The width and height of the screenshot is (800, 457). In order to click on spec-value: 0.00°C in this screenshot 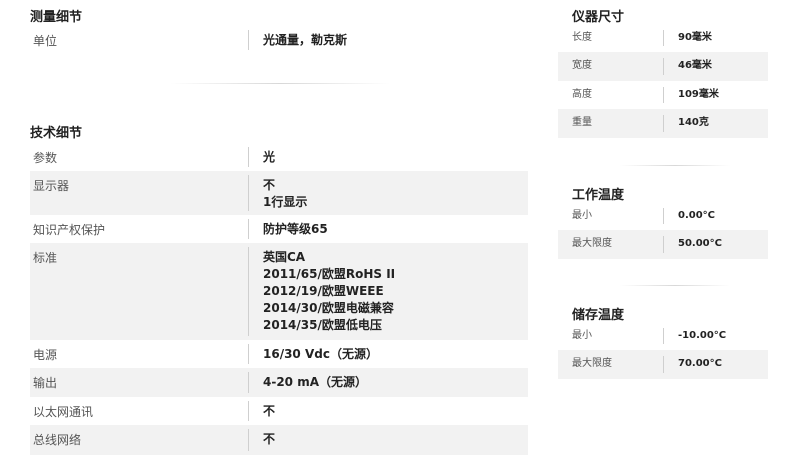, I will do `click(697, 215)`.